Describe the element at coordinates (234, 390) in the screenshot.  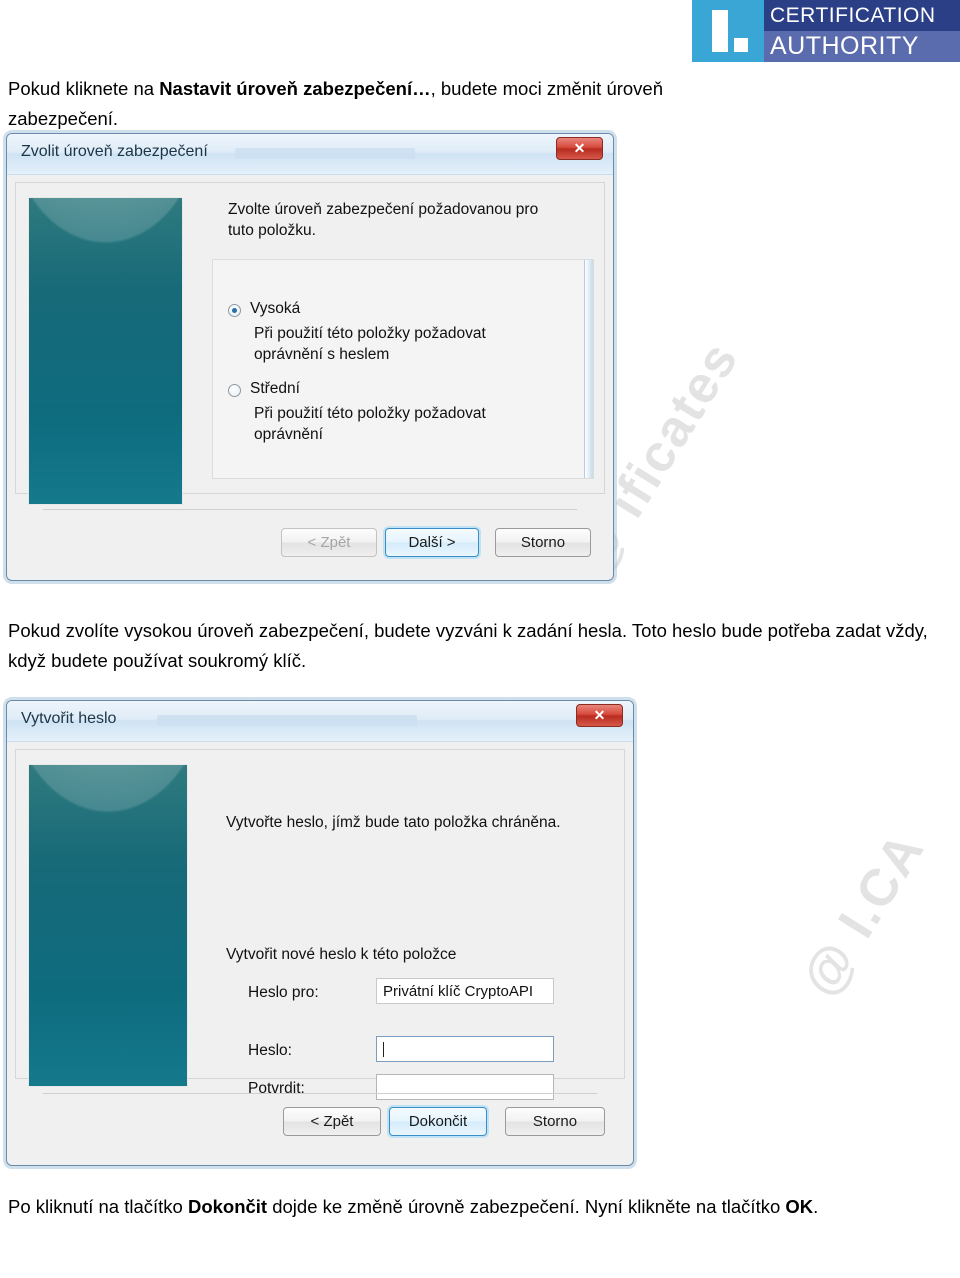
I see `radio-indicator-stredni` at that location.